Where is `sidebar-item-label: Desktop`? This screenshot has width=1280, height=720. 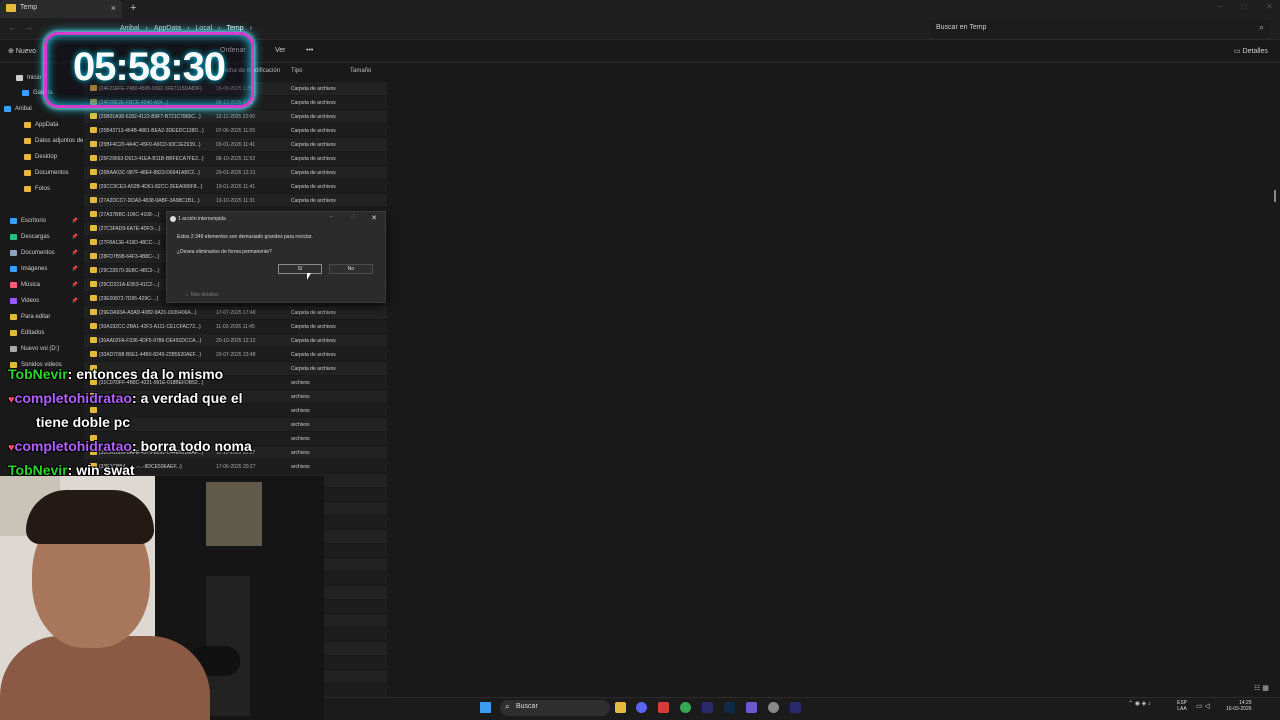 sidebar-item-label: Desktop is located at coordinates (46, 157).